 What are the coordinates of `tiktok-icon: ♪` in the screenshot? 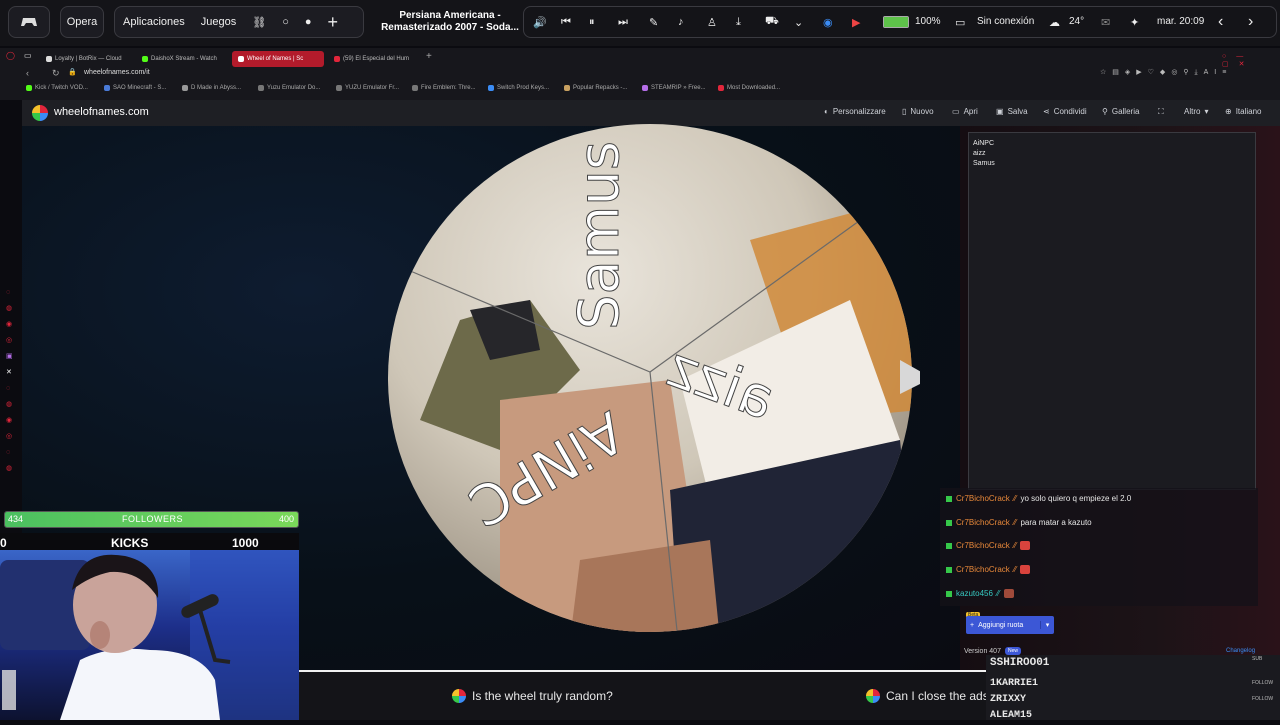 It's located at (681, 22).